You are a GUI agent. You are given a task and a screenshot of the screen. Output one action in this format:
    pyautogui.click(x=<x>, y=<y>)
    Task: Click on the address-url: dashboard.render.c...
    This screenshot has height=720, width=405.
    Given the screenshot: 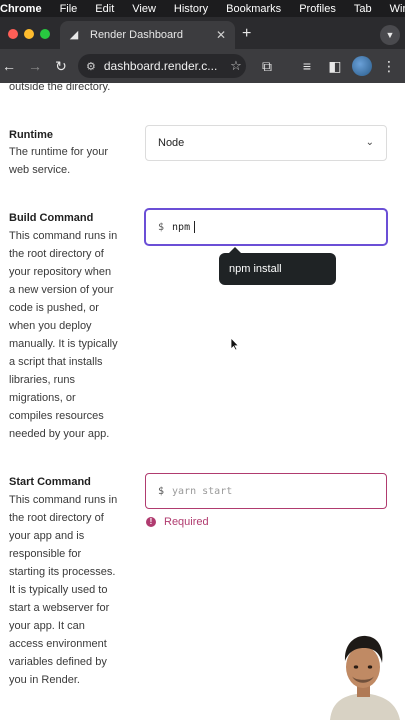 What is the action you would take?
    pyautogui.click(x=160, y=66)
    